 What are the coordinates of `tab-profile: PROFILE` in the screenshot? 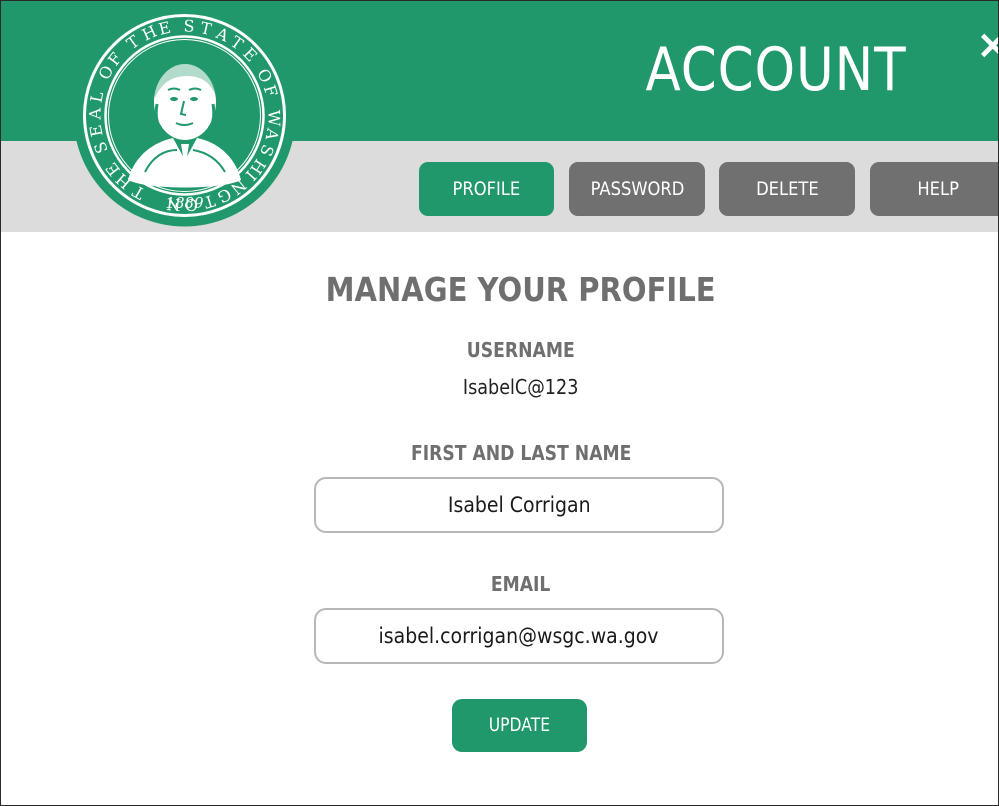 It's located at (486, 189).